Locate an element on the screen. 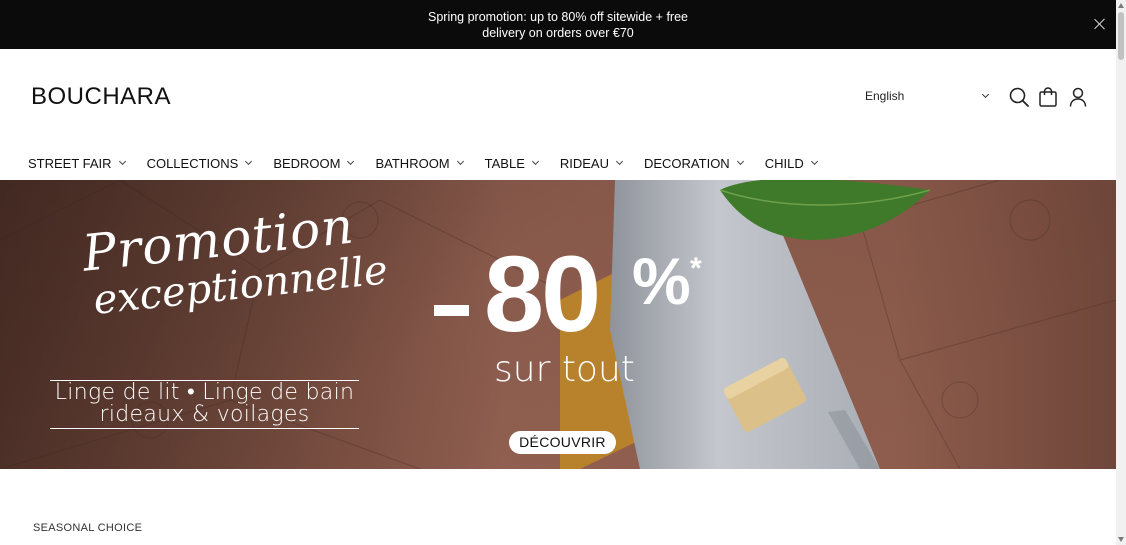 The width and height of the screenshot is (1126, 545). hero-minus-sign is located at coordinates (451, 310).